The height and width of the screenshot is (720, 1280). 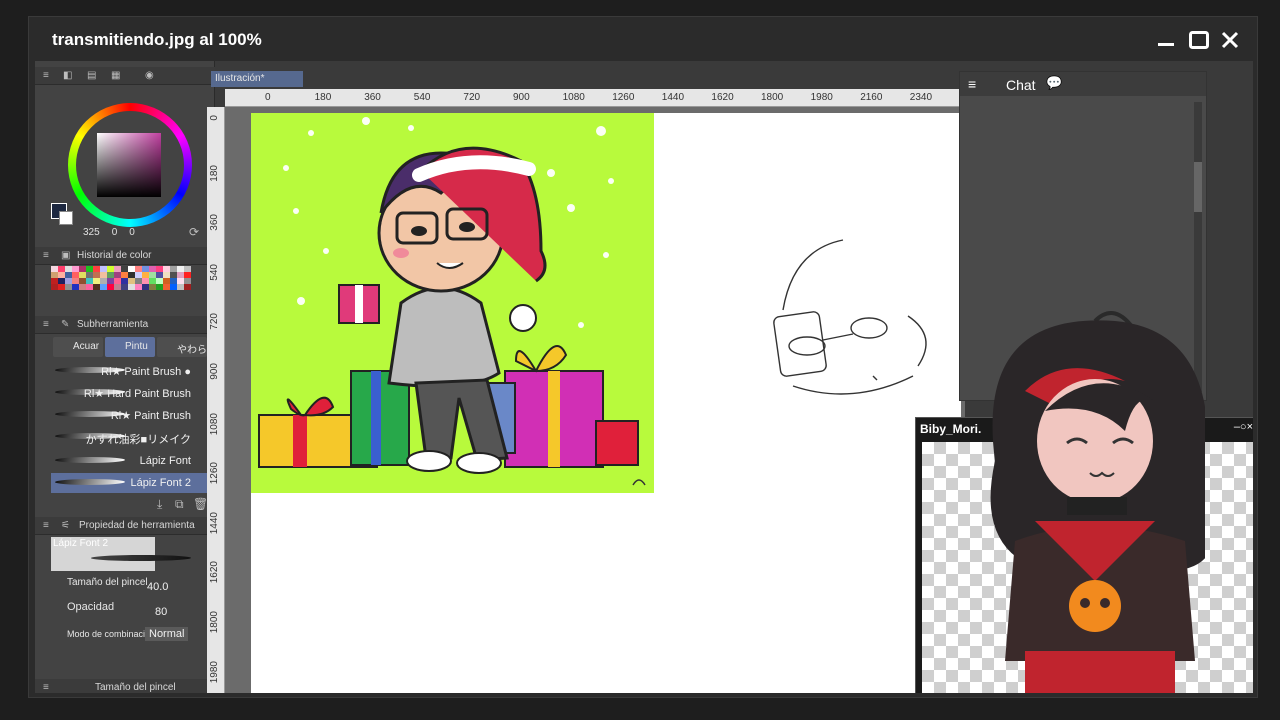 I want to click on color-wheel-tab-icon: ◧, so click(x=67, y=75).